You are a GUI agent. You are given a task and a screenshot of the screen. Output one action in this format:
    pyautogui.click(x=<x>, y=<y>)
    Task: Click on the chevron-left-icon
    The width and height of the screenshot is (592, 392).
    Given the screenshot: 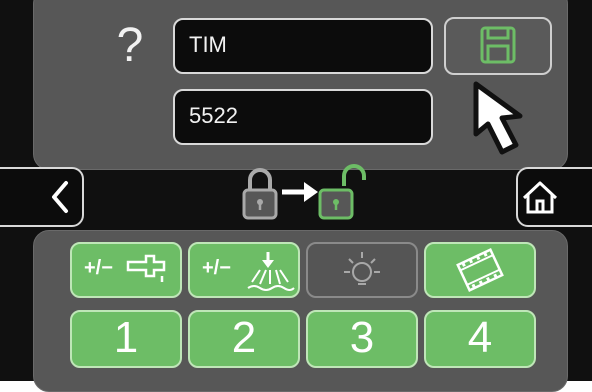 What is the action you would take?
    pyautogui.click(x=60, y=197)
    